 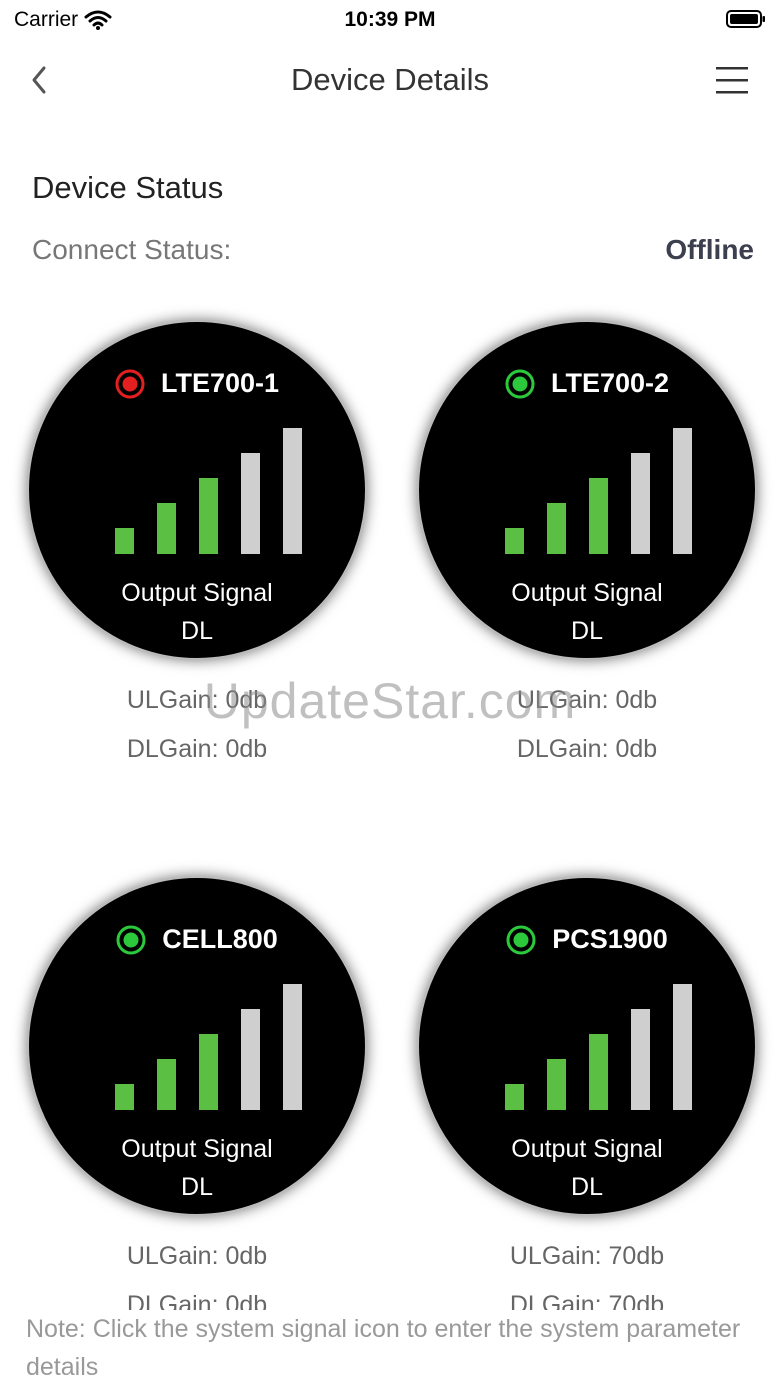 I want to click on menu-button, so click(x=732, y=80).